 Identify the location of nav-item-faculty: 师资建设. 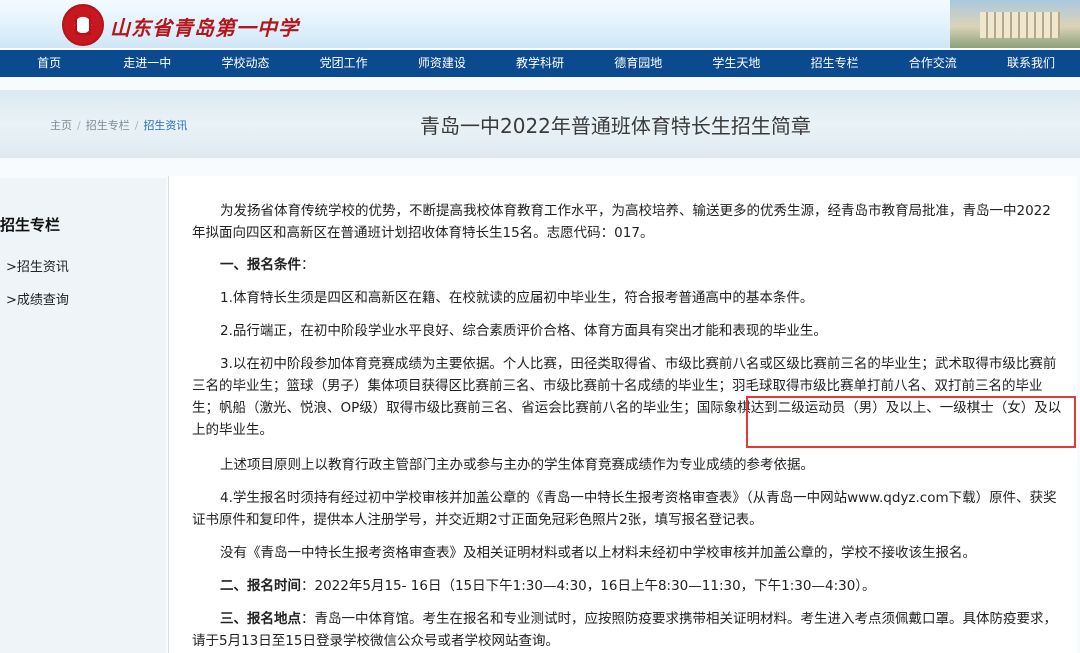
(442, 63).